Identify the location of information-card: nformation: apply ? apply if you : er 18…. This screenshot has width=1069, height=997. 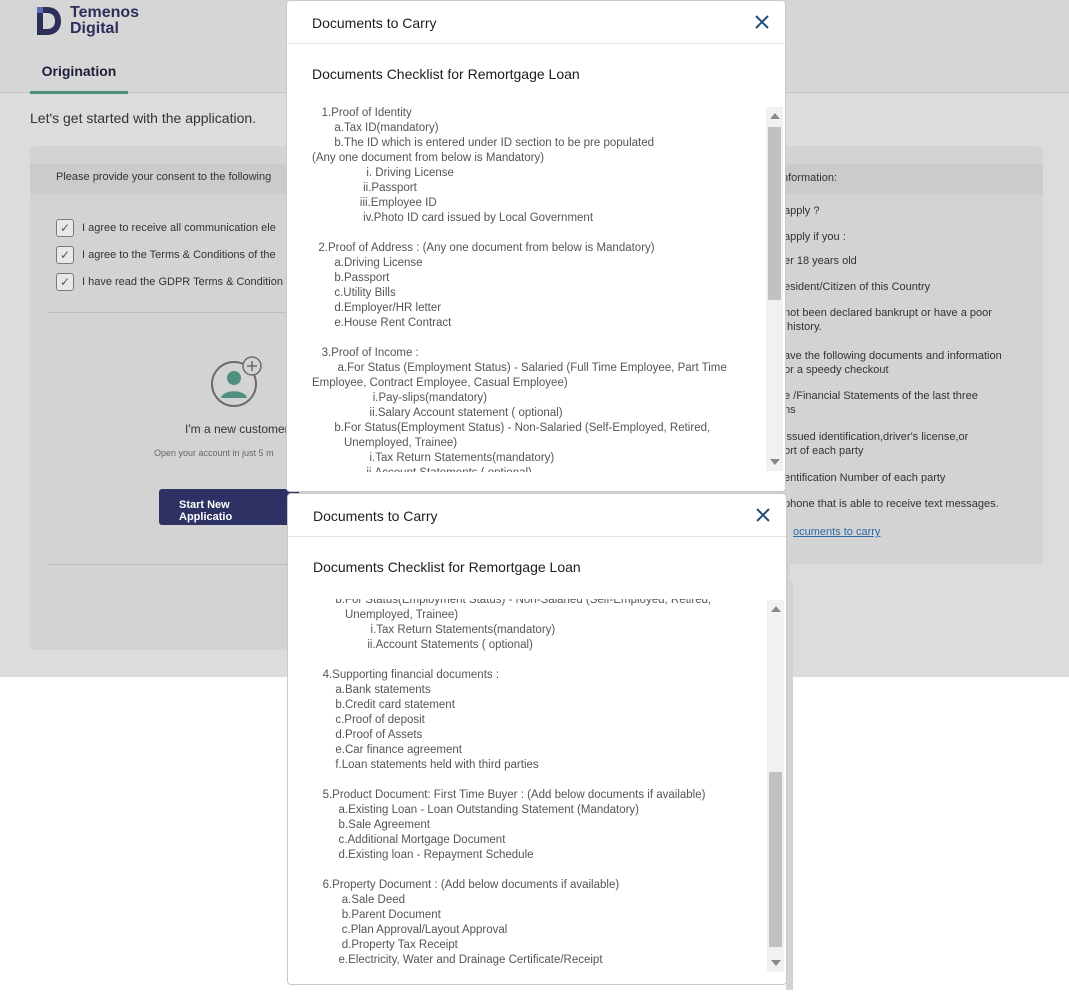
(902, 355).